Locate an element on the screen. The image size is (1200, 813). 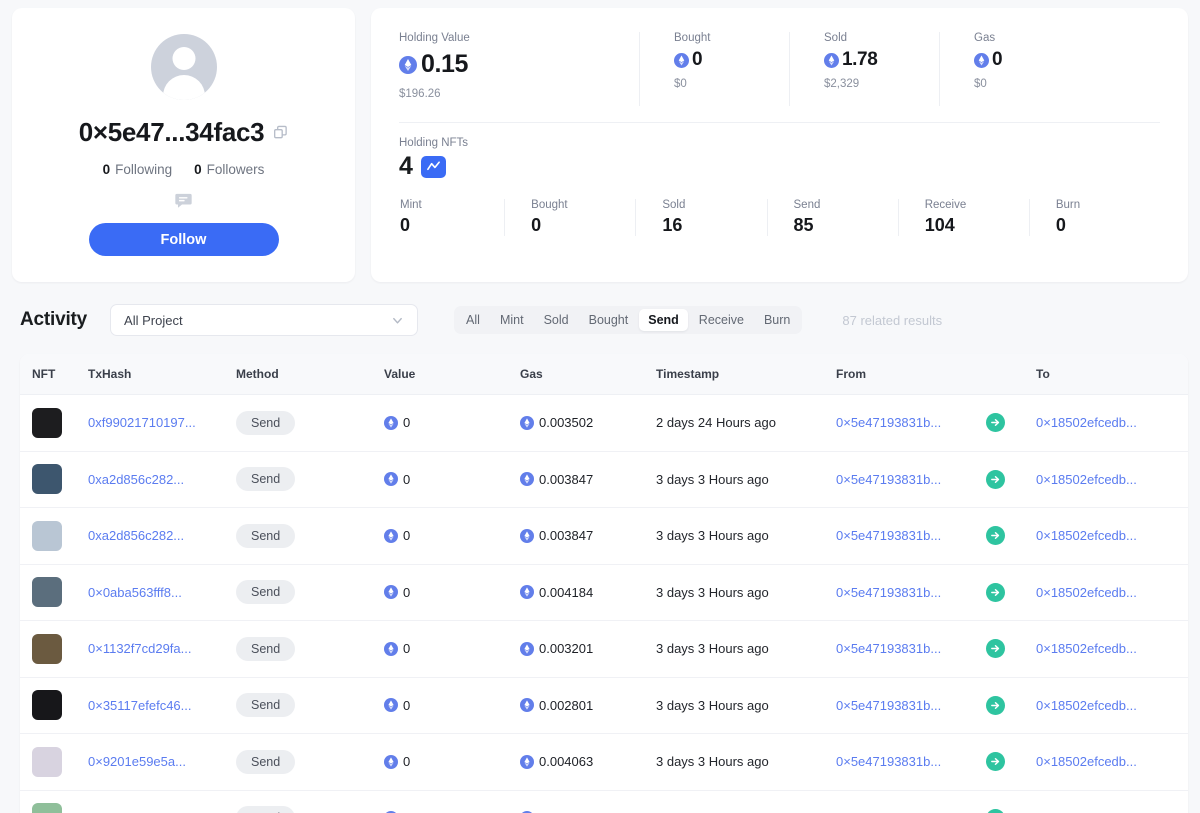
project-filter-value: All Project is located at coordinates (153, 320).